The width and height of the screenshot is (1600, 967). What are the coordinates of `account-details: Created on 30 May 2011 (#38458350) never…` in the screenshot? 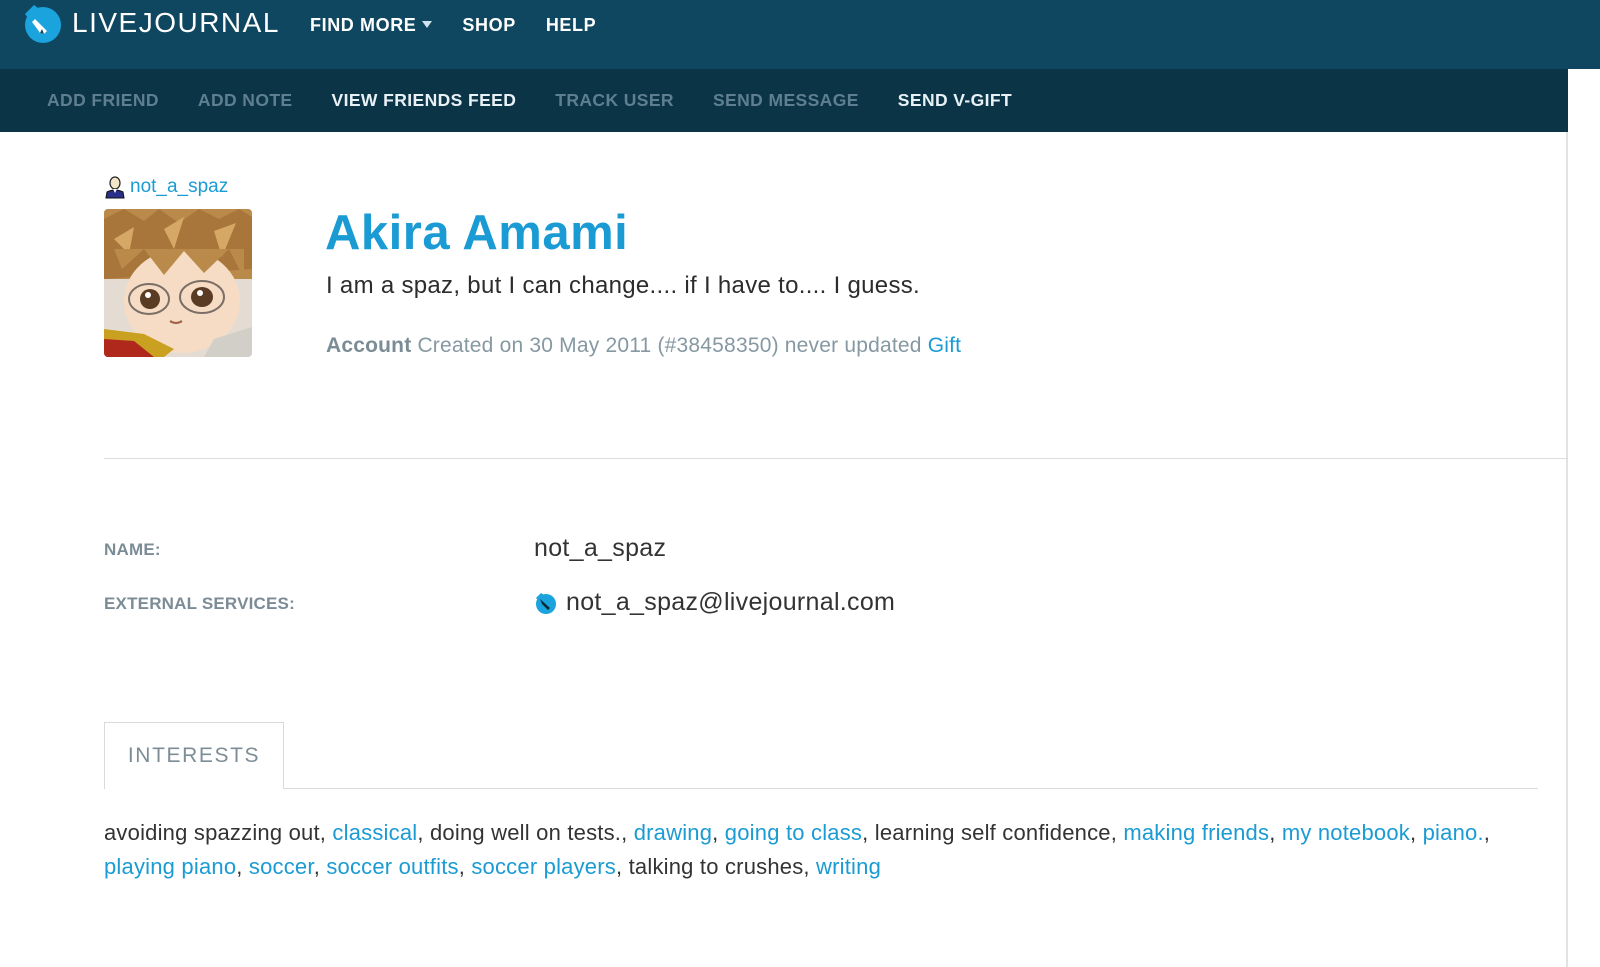 It's located at (669, 345).